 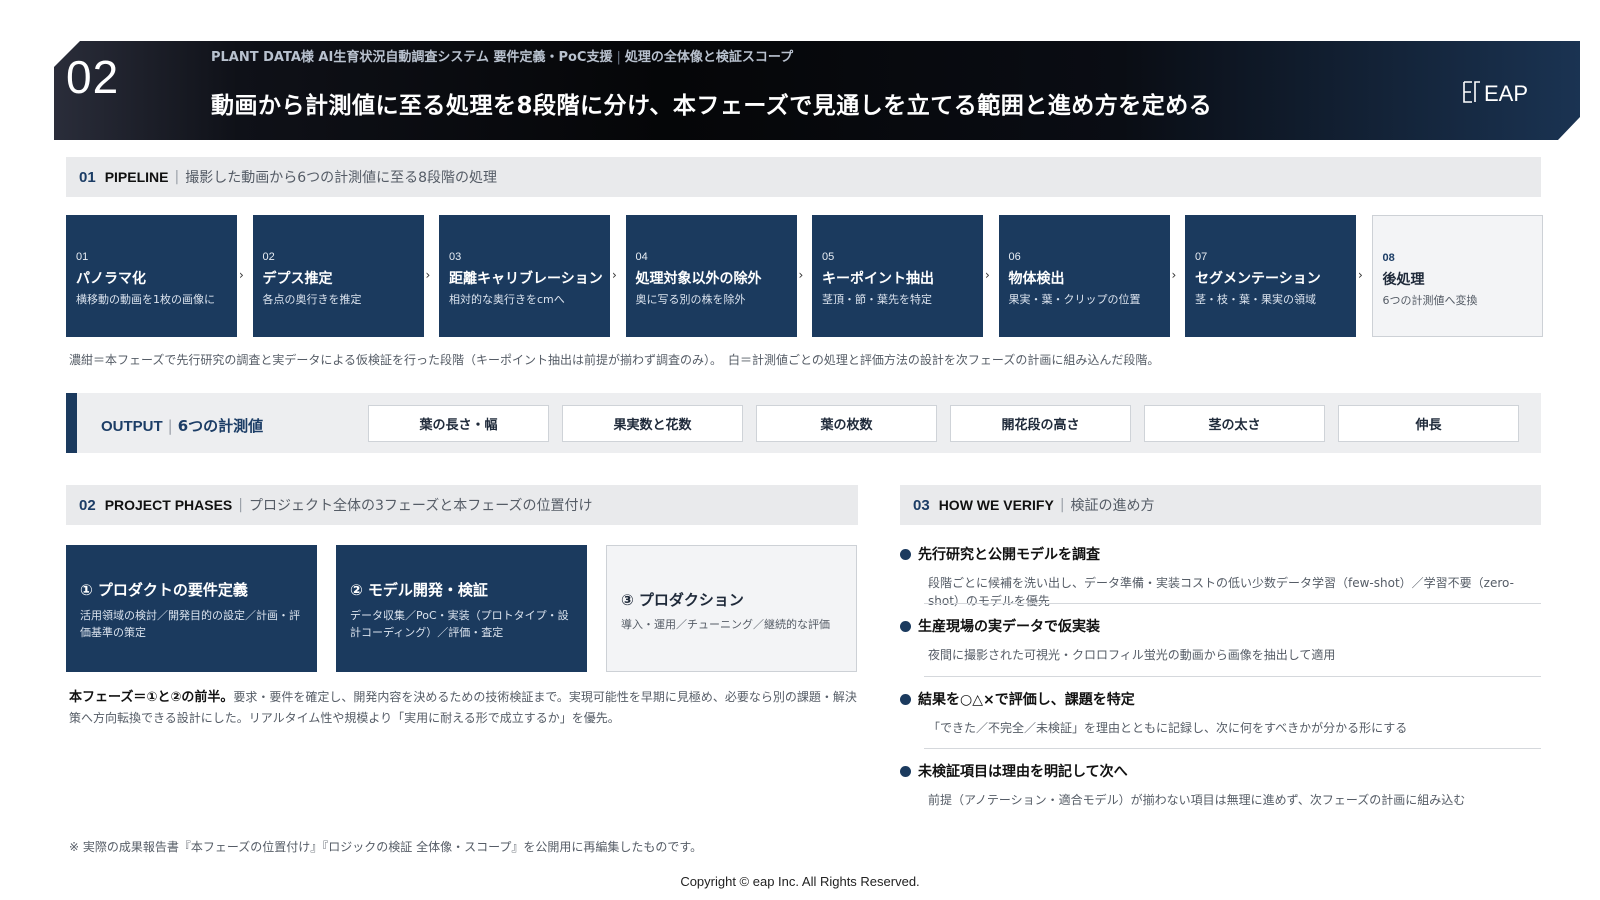 I want to click on step-number: 06, so click(x=1014, y=257).